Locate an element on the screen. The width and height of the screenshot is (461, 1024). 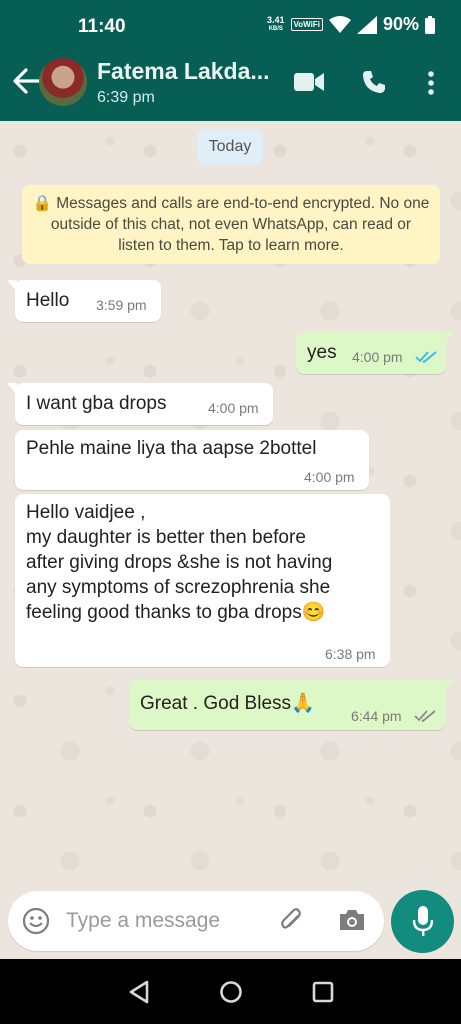
message-text: I want gba drops is located at coordinates (96, 403).